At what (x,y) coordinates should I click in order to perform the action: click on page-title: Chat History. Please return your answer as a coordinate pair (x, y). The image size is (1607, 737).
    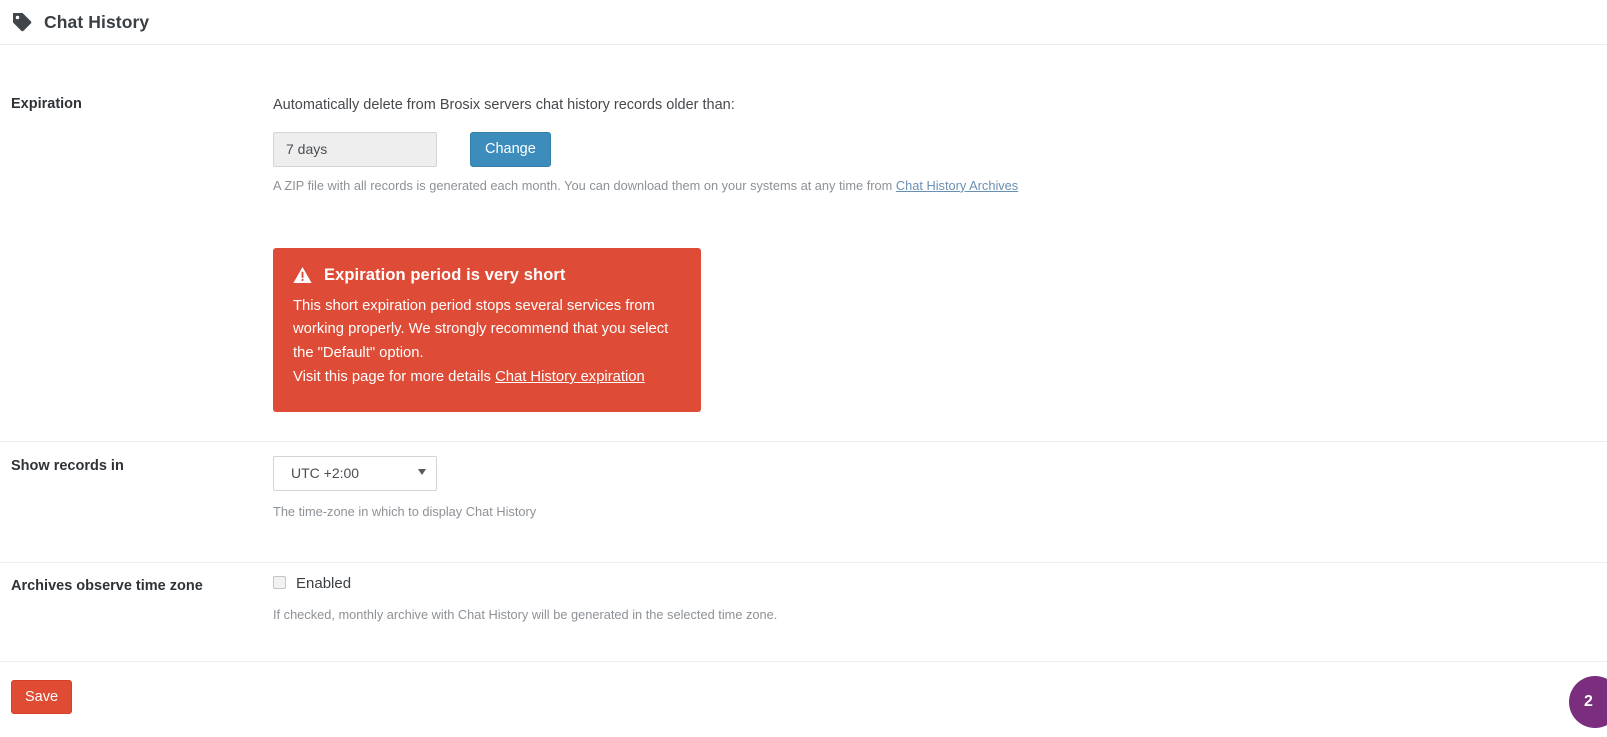
    Looking at the image, I should click on (97, 21).